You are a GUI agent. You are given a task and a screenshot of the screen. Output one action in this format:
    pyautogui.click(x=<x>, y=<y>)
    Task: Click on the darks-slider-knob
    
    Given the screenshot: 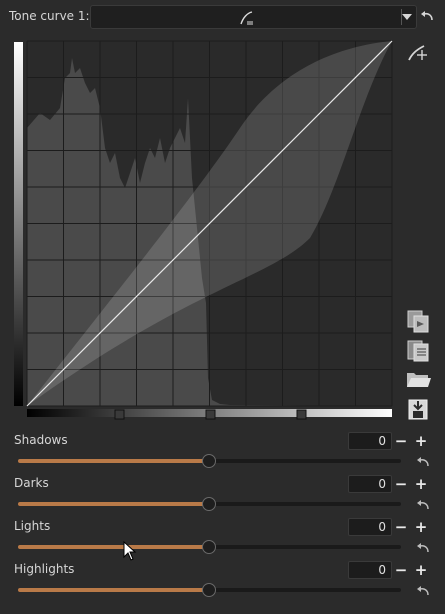 What is the action you would take?
    pyautogui.click(x=209, y=504)
    